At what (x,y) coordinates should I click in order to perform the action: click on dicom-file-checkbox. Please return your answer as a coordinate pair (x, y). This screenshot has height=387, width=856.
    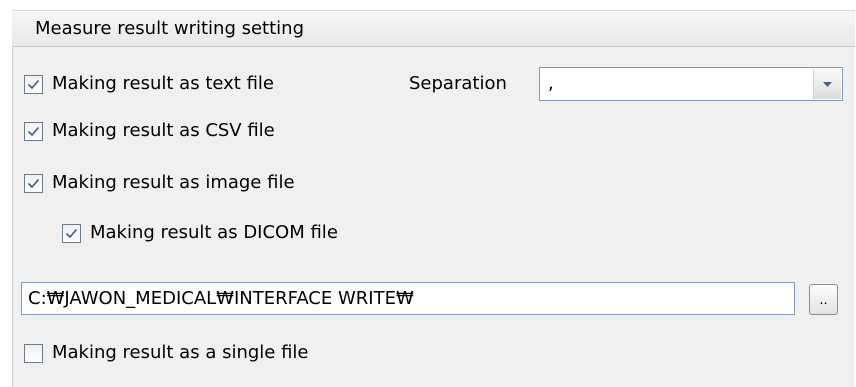
    Looking at the image, I should click on (71, 233).